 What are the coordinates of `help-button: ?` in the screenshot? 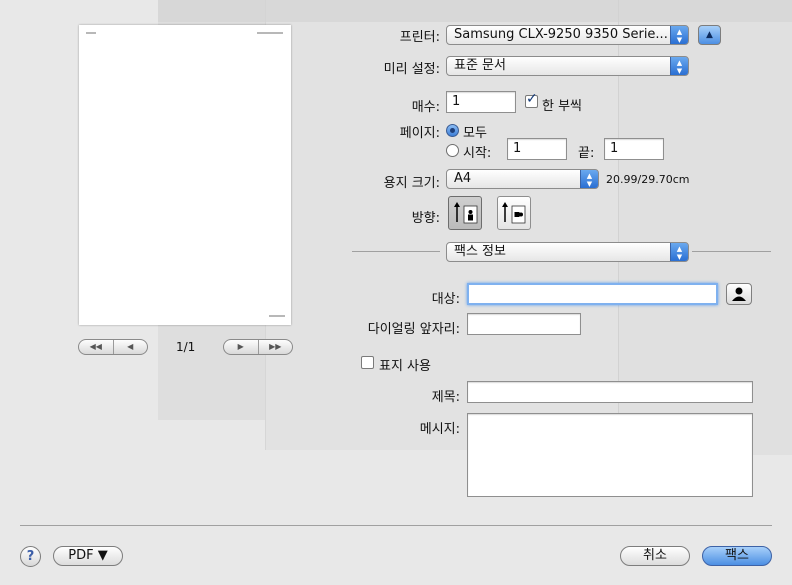 It's located at (30, 556).